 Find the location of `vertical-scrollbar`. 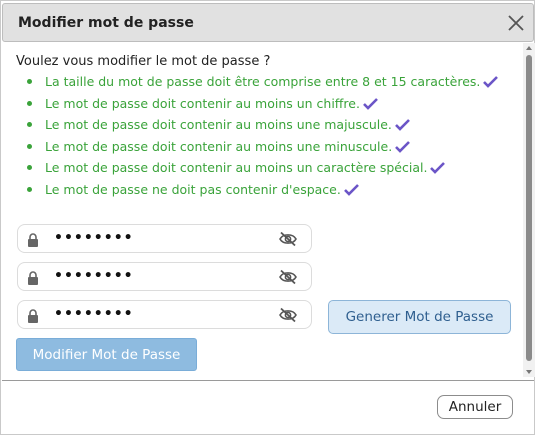

vertical-scrollbar is located at coordinates (529, 210).